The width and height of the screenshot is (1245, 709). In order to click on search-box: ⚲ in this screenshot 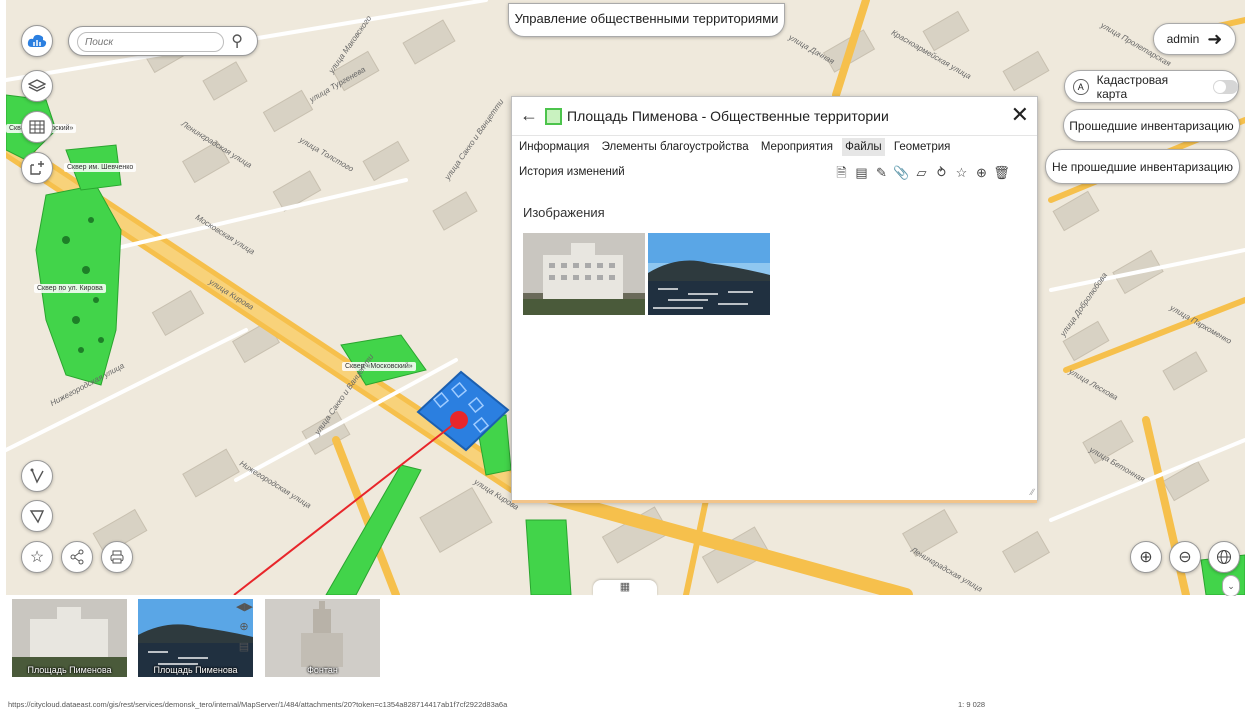, I will do `click(163, 41)`.